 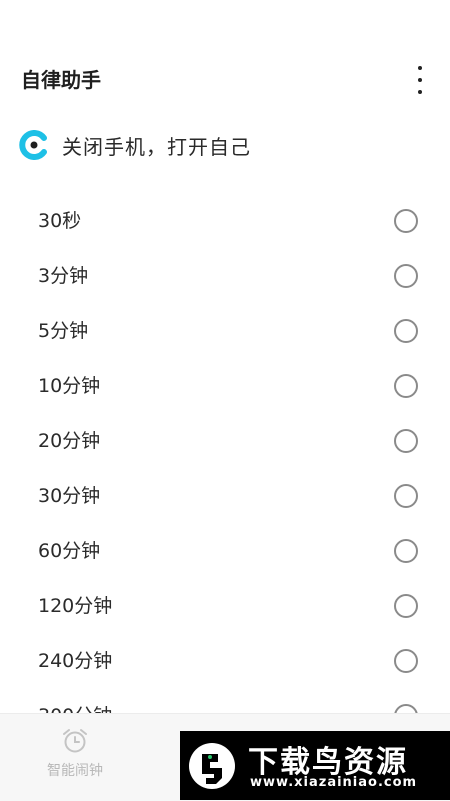 What do you see at coordinates (75, 771) in the screenshot?
I see `nav-item-alarm-label: 智能闹钟` at bounding box center [75, 771].